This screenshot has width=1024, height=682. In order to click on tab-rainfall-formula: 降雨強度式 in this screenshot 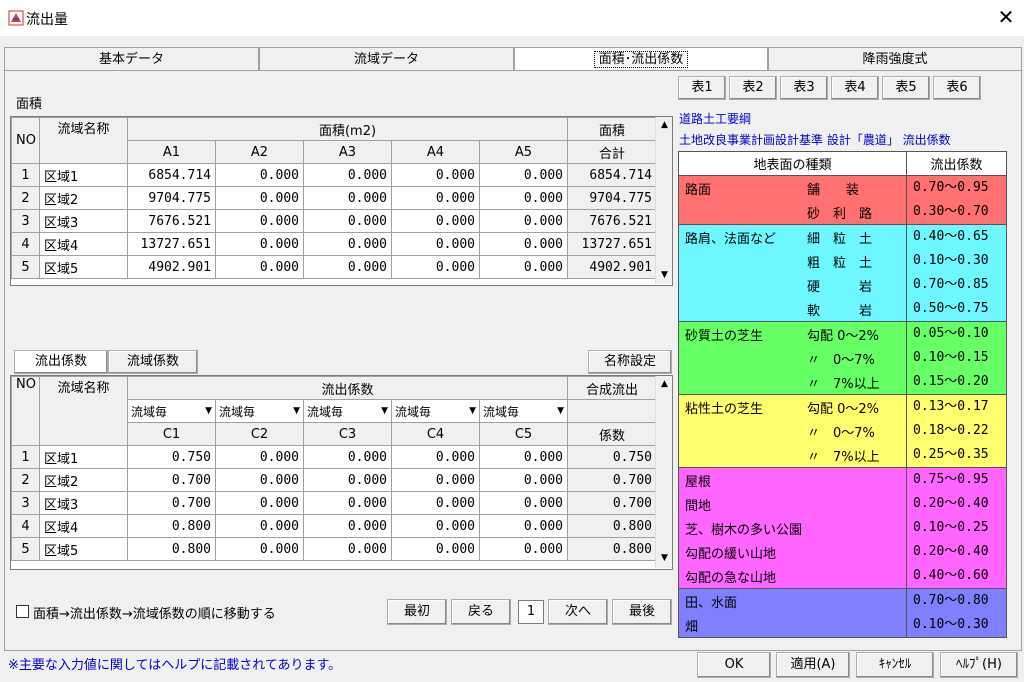, I will do `click(895, 59)`.